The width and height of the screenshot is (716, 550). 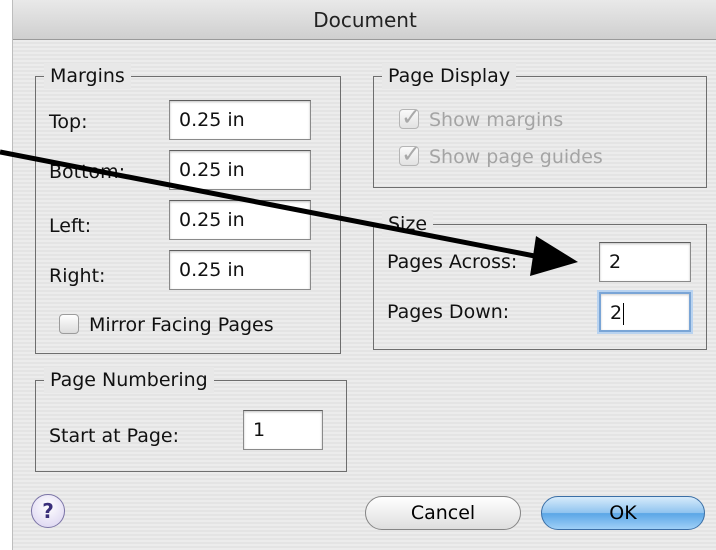 I want to click on ok-button: OK, so click(x=623, y=513).